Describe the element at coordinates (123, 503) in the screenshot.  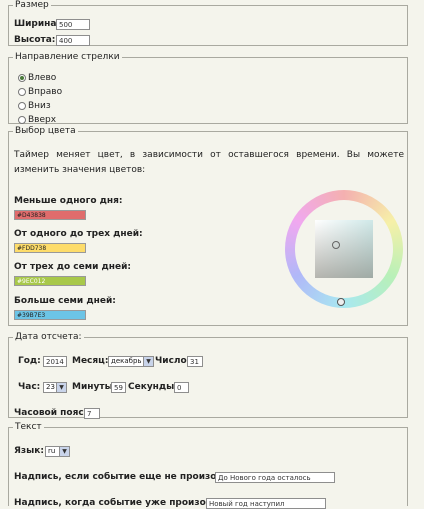
I see `after-event-label: Надпись, когда событие уже произошло:` at that location.